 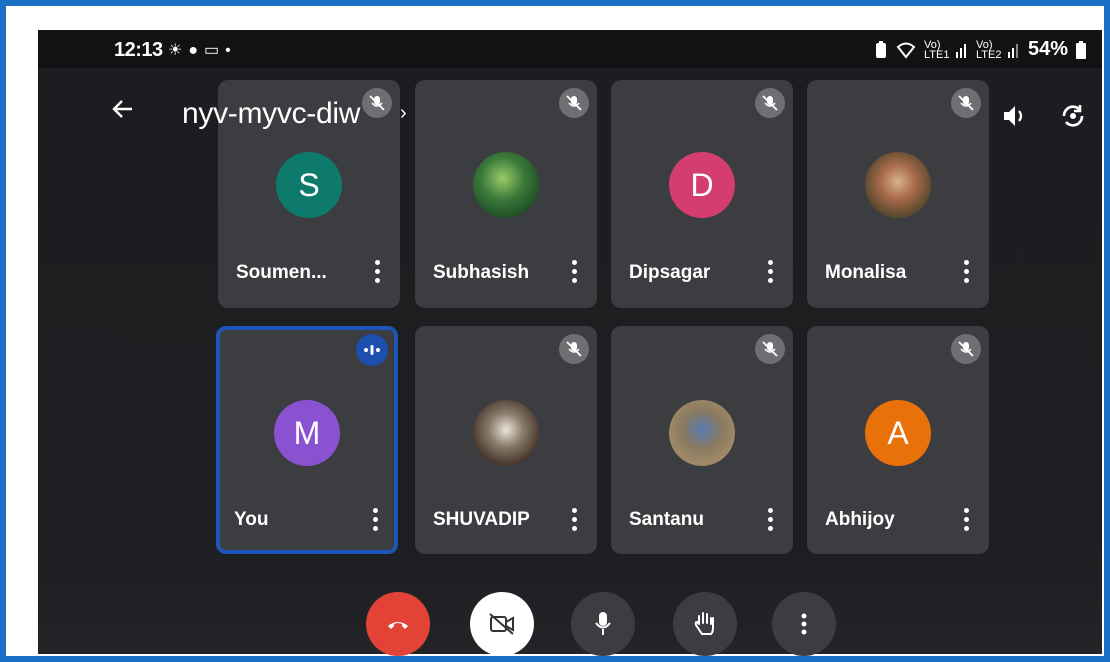 What do you see at coordinates (175, 50) in the screenshot?
I see `weather-icon: ☀` at bounding box center [175, 50].